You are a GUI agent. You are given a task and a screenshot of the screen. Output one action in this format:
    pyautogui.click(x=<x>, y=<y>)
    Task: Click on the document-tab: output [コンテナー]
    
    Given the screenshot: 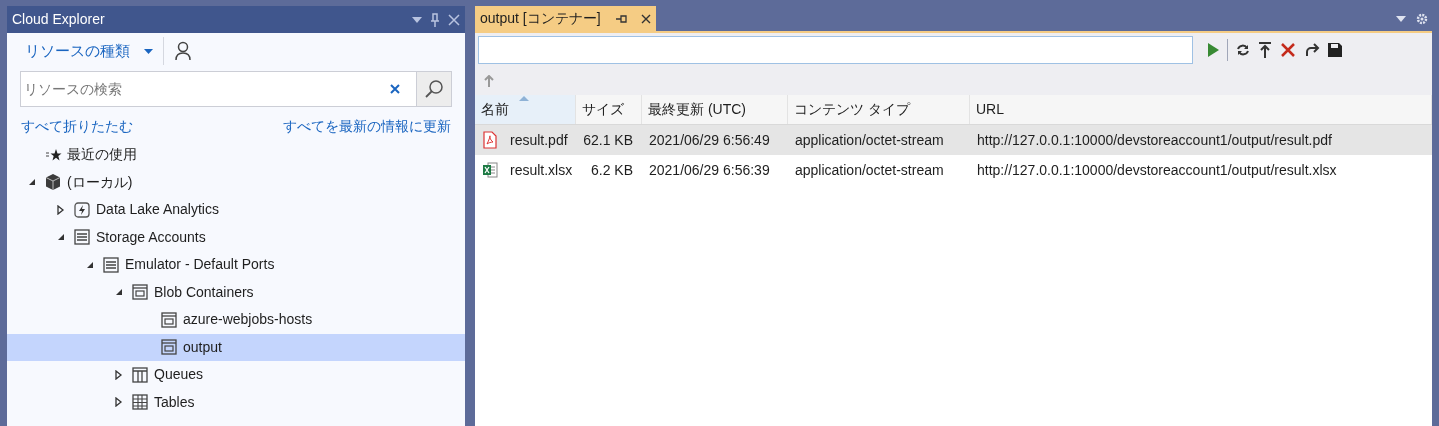 What is the action you would take?
    pyautogui.click(x=565, y=18)
    